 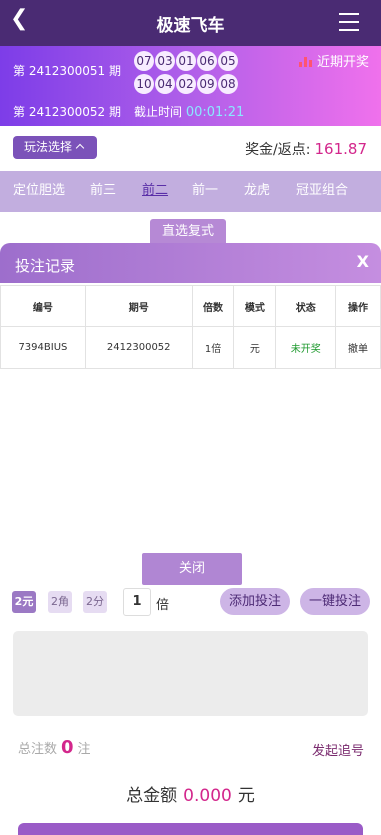 What do you see at coordinates (137, 602) in the screenshot?
I see `multiple-input: 1` at bounding box center [137, 602].